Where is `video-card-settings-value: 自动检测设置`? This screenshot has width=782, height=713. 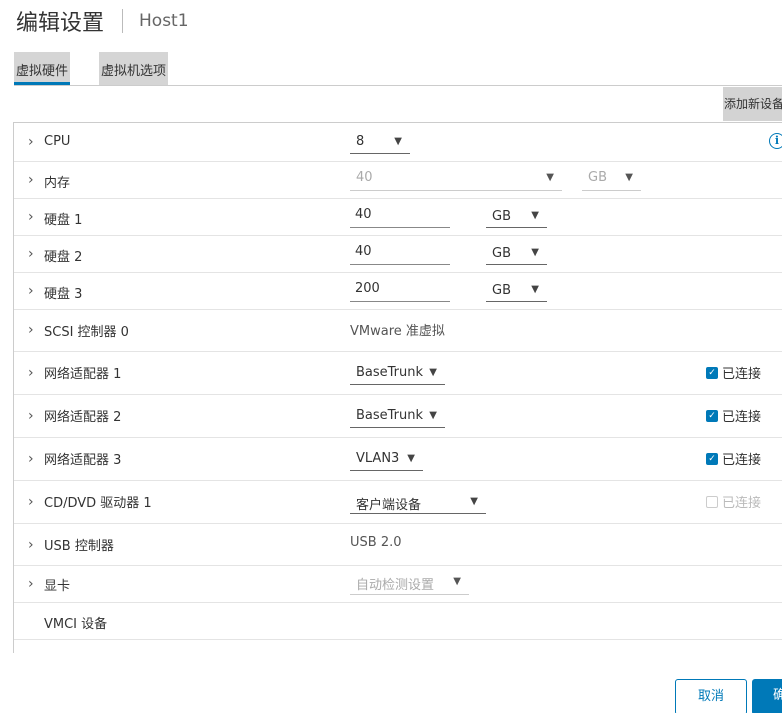
video-card-settings-value: 自动检测设置 is located at coordinates (395, 585).